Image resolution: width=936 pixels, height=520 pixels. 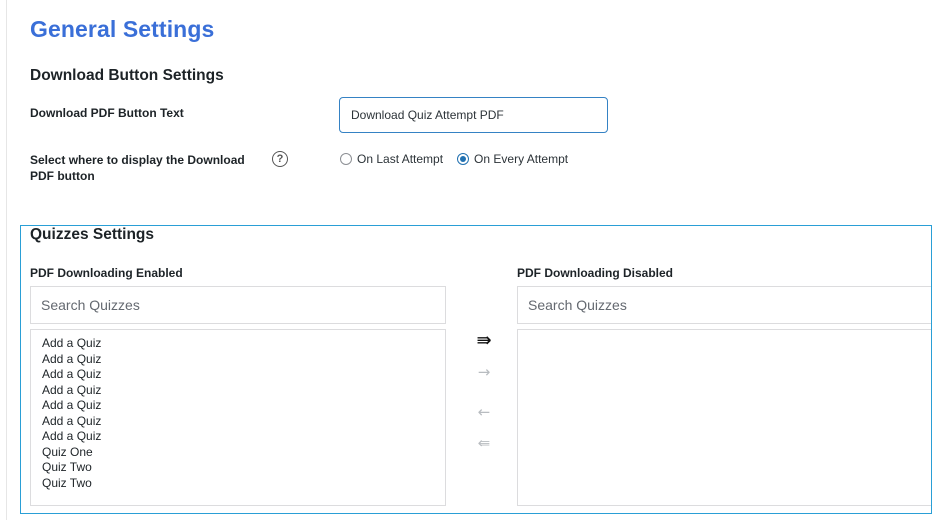 What do you see at coordinates (346, 159) in the screenshot?
I see `radio-button-unchecked` at bounding box center [346, 159].